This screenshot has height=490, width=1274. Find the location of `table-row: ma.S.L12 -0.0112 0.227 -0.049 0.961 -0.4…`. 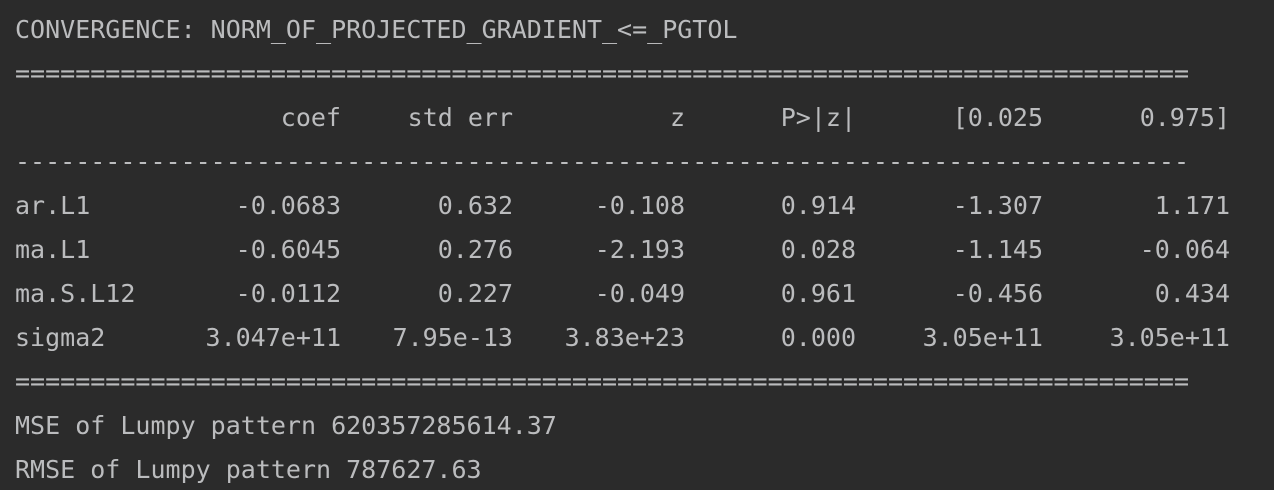

table-row: ma.S.L12 -0.0112 0.227 -0.049 0.961 -0.4… is located at coordinates (637, 294).